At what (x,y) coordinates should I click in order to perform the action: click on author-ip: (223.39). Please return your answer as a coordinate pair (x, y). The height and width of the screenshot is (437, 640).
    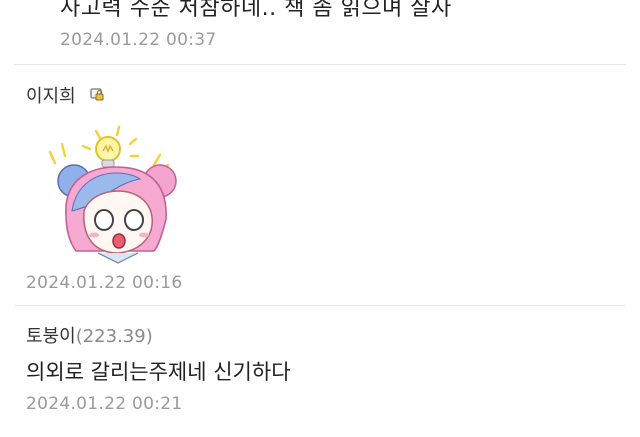
    Looking at the image, I should click on (114, 336).